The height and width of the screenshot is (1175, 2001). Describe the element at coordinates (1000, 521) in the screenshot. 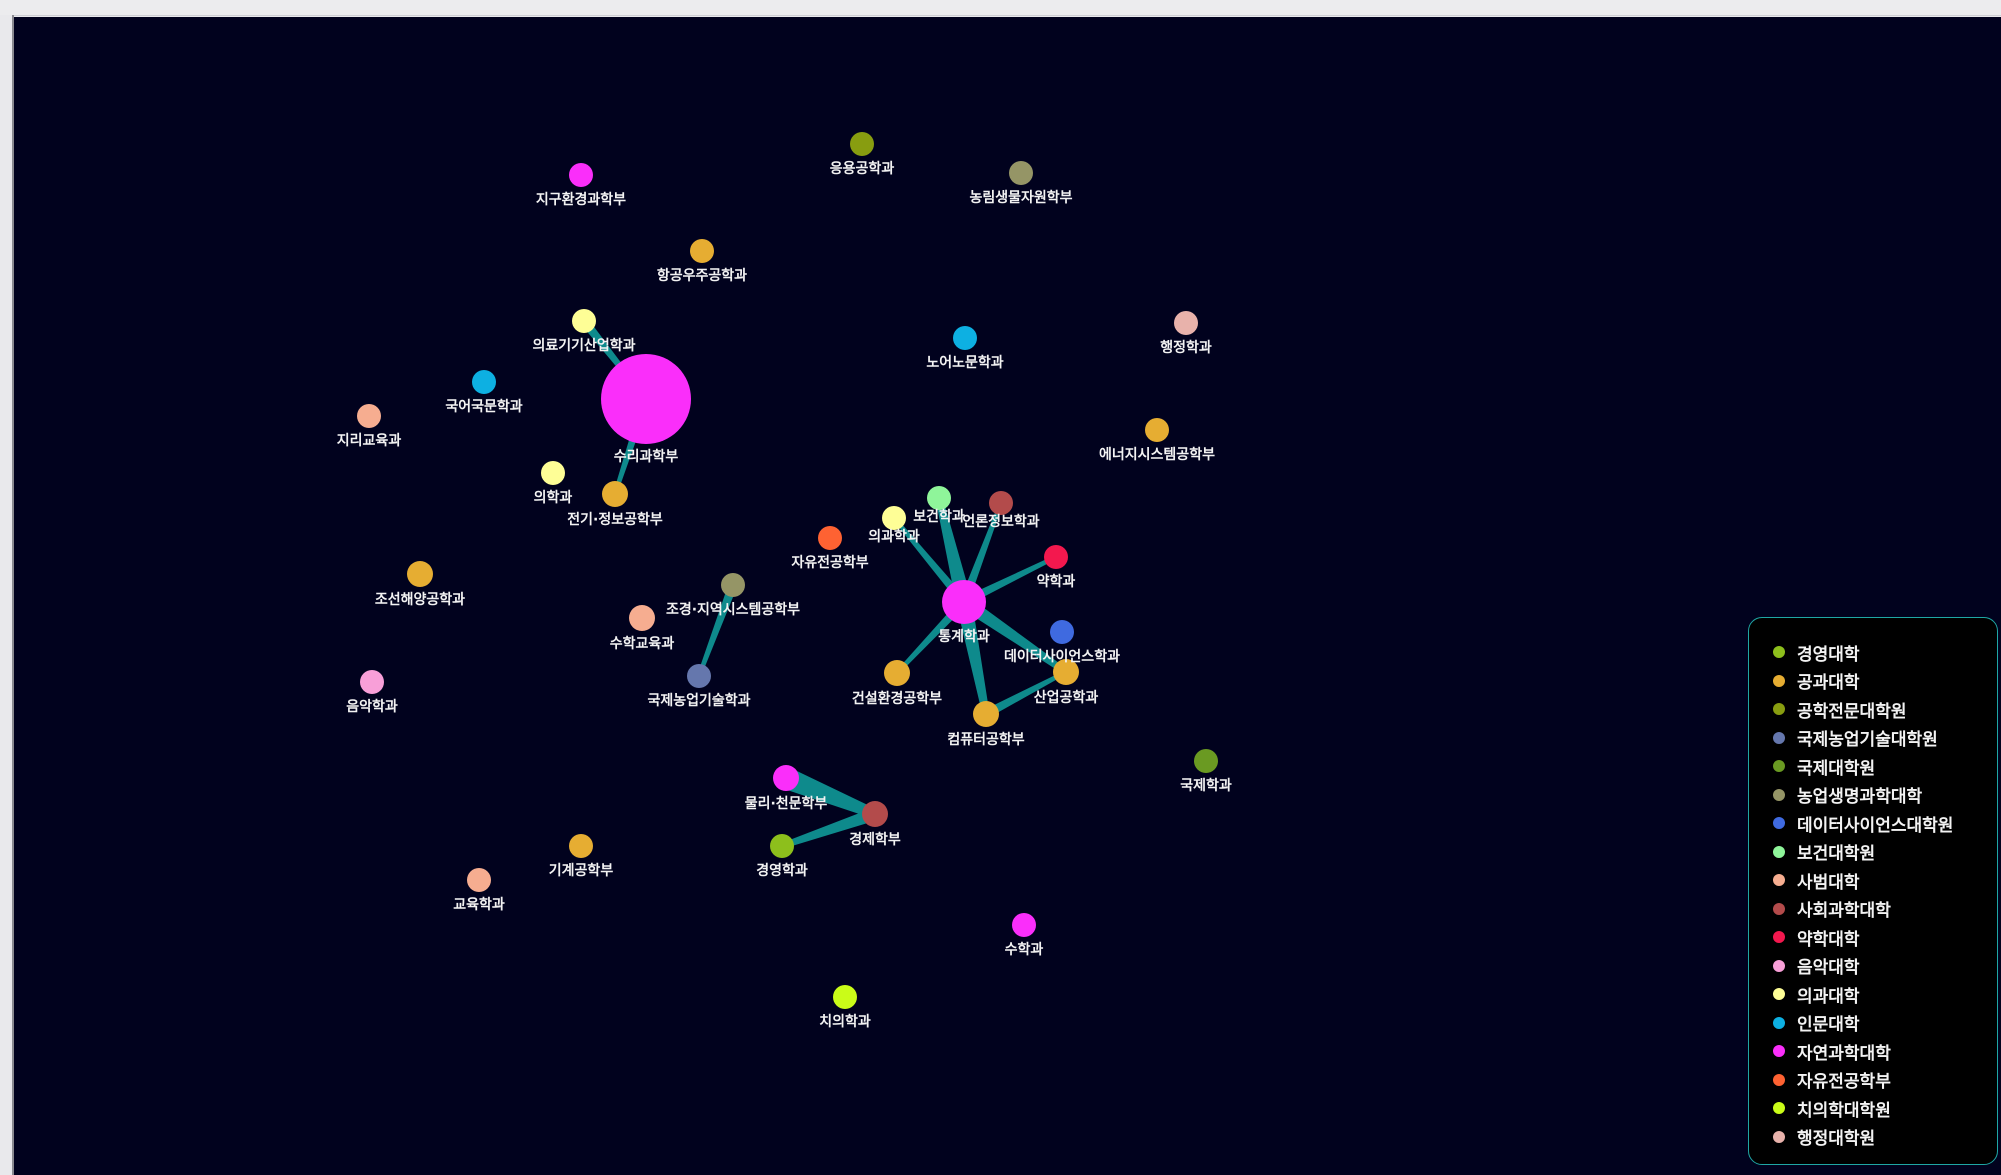

I see `graph-node-label: 언론정보학과` at that location.